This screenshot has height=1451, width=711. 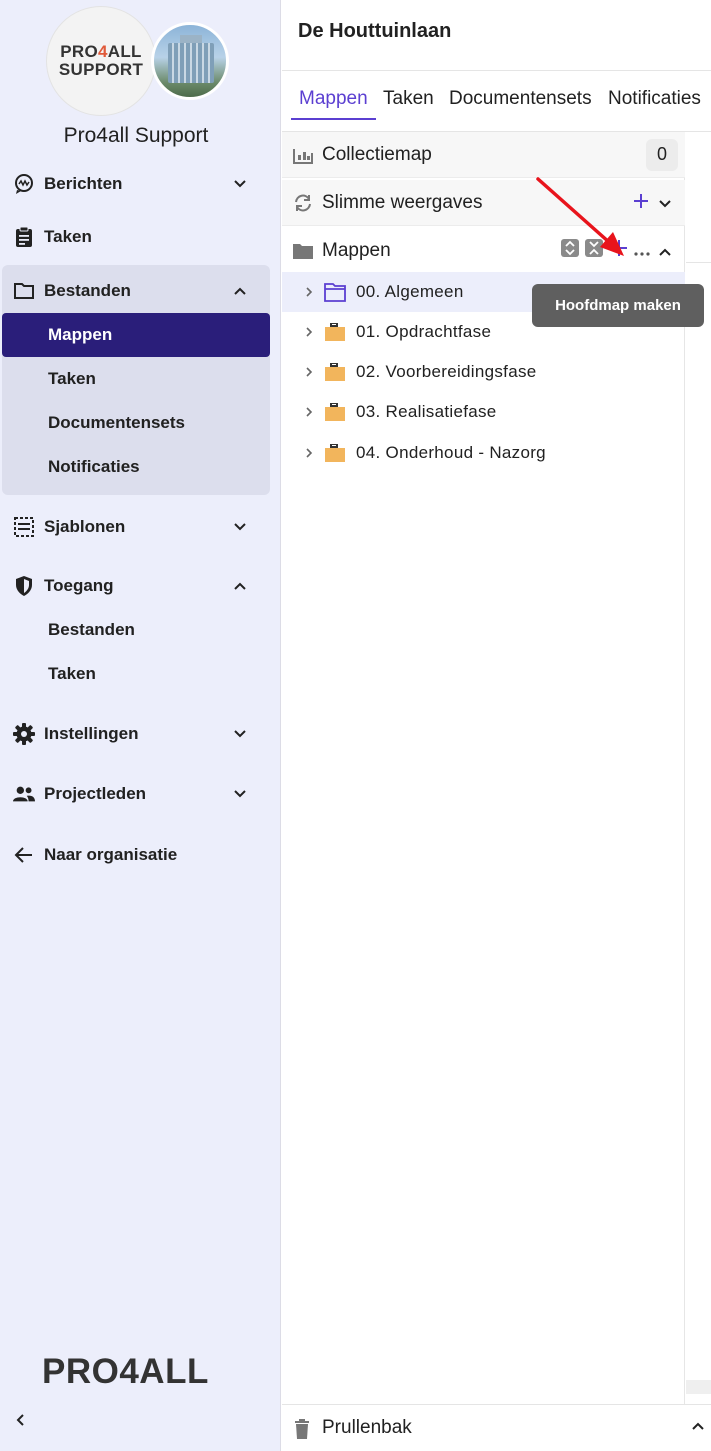 What do you see at coordinates (24, 237) in the screenshot?
I see `clipboard-icon` at bounding box center [24, 237].